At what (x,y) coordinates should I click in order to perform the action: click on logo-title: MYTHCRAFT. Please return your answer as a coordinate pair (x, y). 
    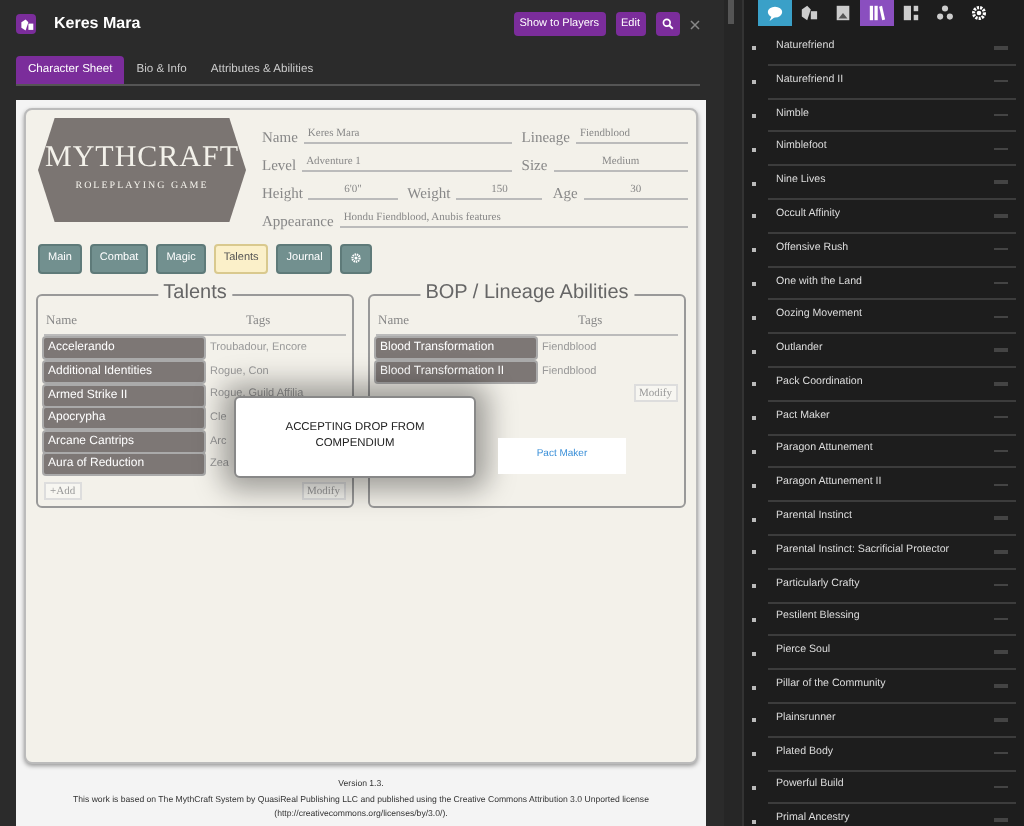
    Looking at the image, I should click on (141, 159).